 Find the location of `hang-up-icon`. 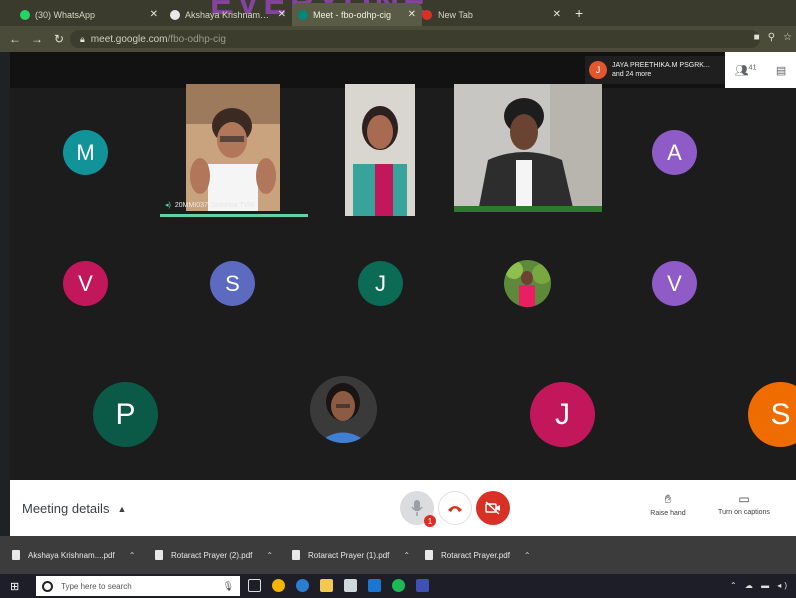

hang-up-icon is located at coordinates (455, 509).